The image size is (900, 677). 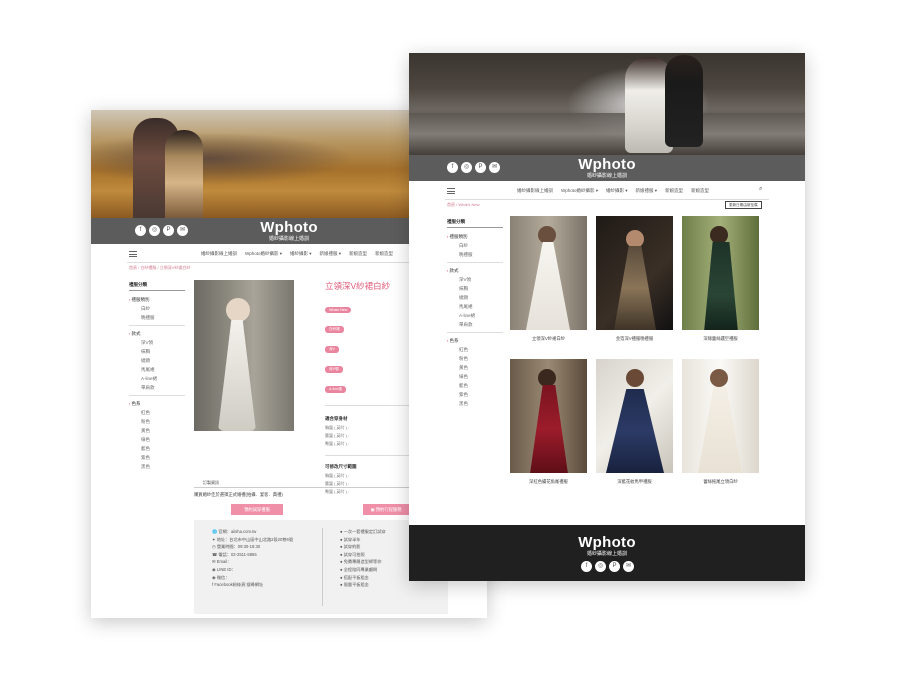 What do you see at coordinates (244, 355) in the screenshot?
I see `product-image` at bounding box center [244, 355].